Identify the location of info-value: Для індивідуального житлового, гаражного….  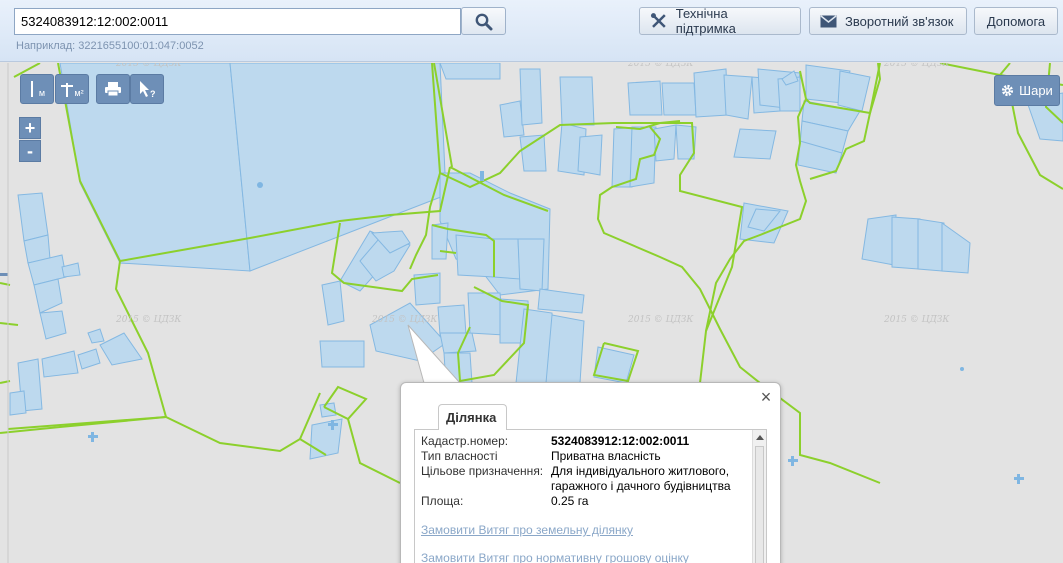
(641, 478).